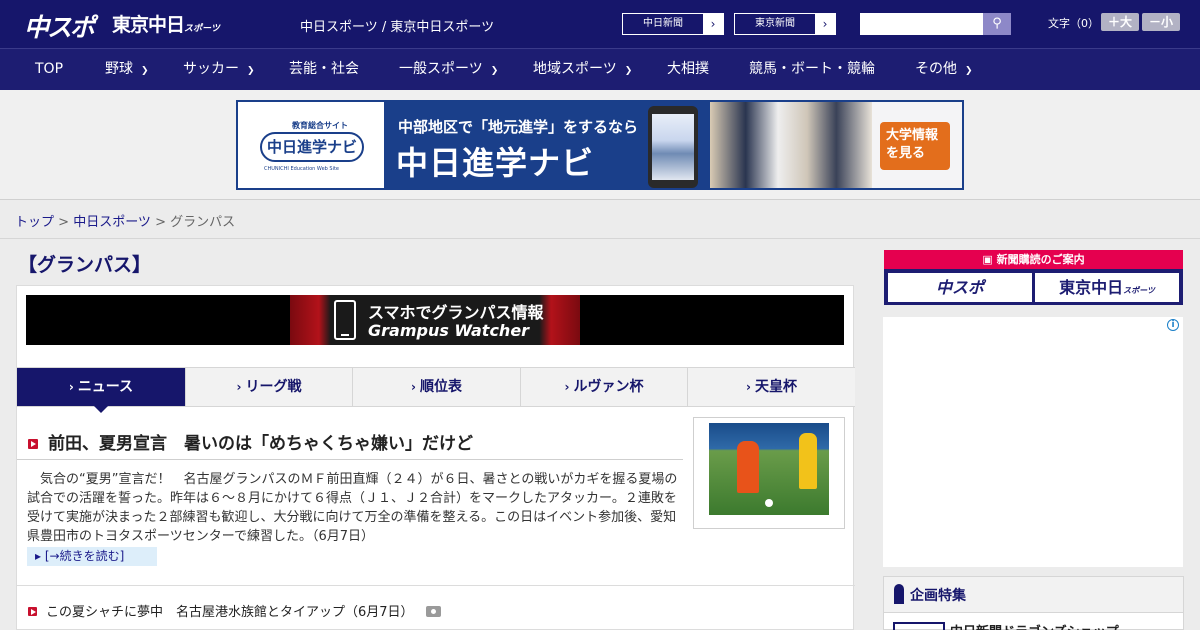 The height and width of the screenshot is (630, 1200). Describe the element at coordinates (989, 259) in the screenshot. I see `newspaper-icon: ▣` at that location.